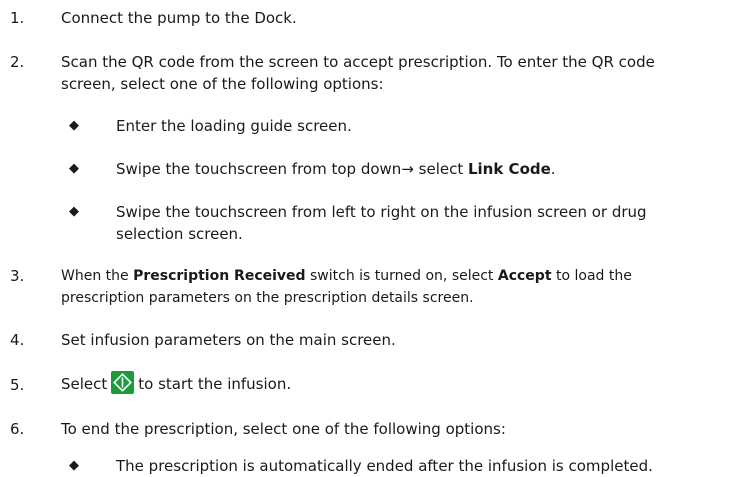 Image resolution: width=755 pixels, height=477 pixels. Describe the element at coordinates (17, 62) in the screenshot. I see `step-2-number: 2.` at that location.